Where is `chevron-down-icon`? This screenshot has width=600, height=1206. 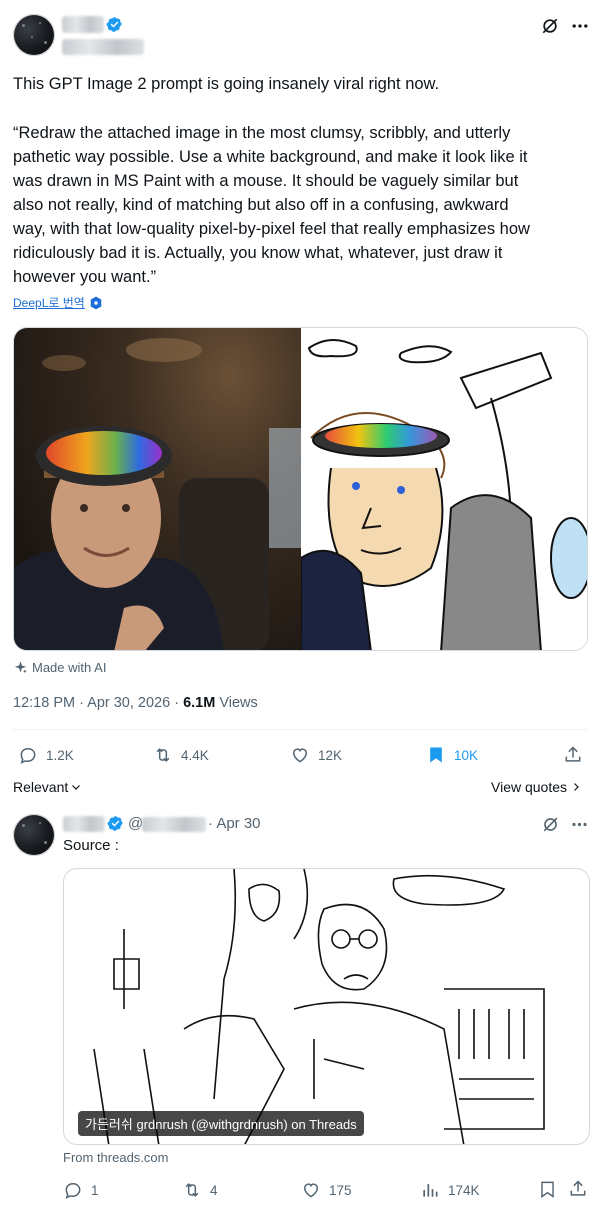
chevron-down-icon is located at coordinates (76, 787).